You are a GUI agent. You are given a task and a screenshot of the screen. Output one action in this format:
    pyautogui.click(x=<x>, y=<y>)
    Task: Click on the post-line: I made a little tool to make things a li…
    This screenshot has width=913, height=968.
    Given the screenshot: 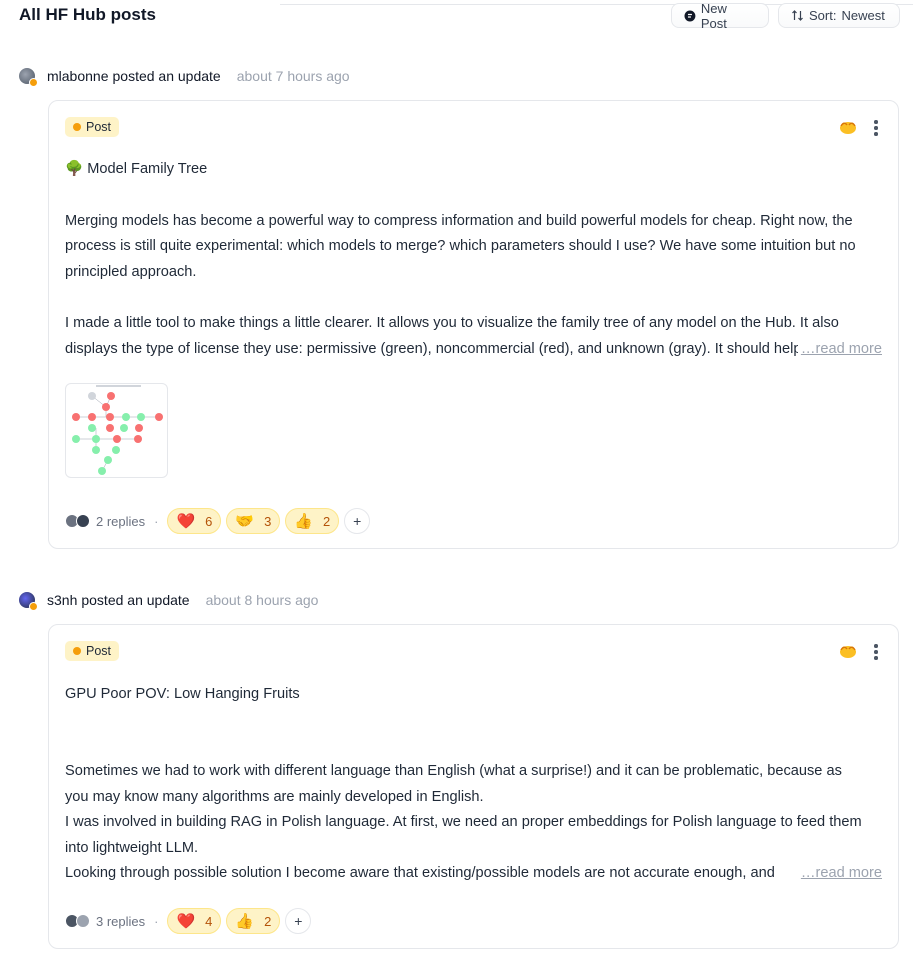 What is the action you would take?
    pyautogui.click(x=452, y=323)
    